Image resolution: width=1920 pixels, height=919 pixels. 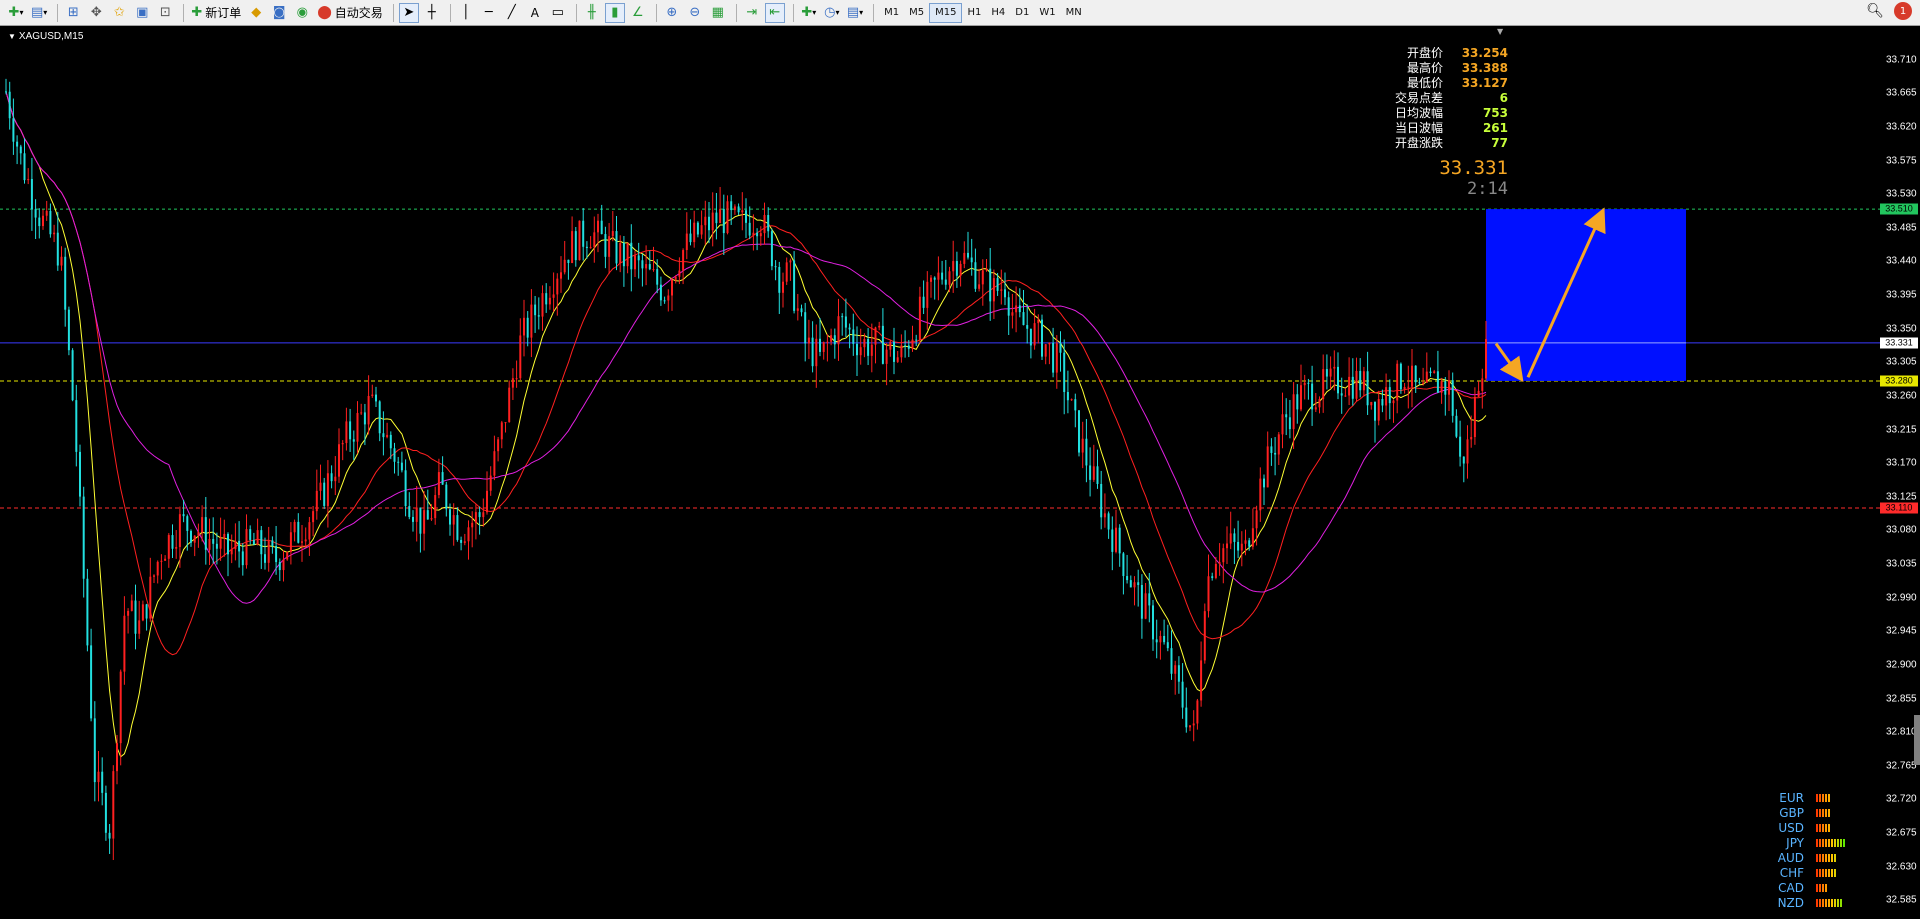 What do you see at coordinates (855, 13) in the screenshot?
I see `templates-button: ▤ ▾` at bounding box center [855, 13].